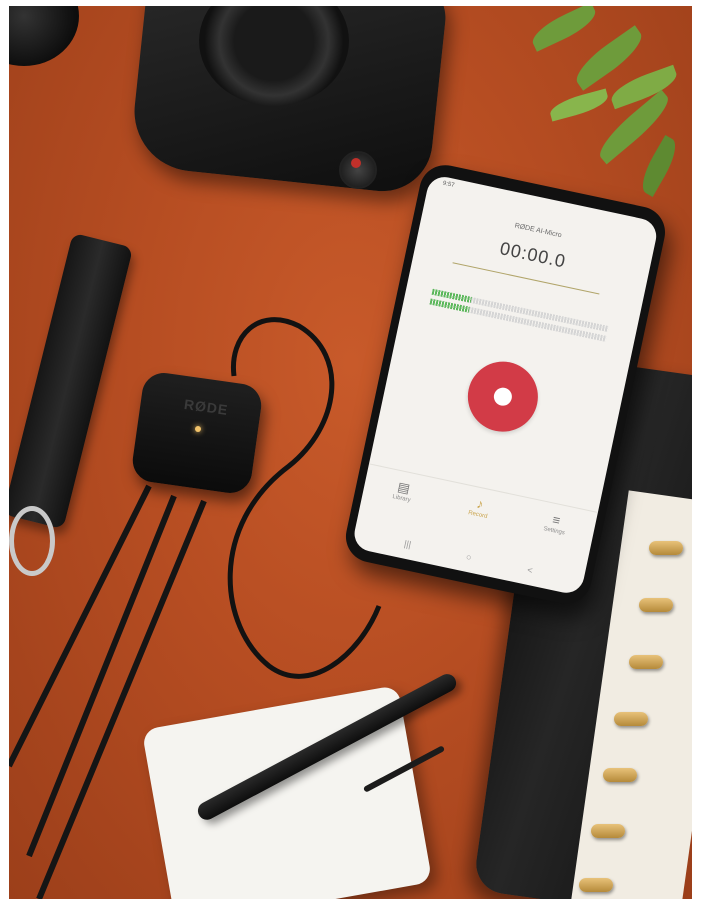 This screenshot has height=904, width=704. Describe the element at coordinates (555, 524) in the screenshot. I see `nav-settings: ≡ Settings` at that location.